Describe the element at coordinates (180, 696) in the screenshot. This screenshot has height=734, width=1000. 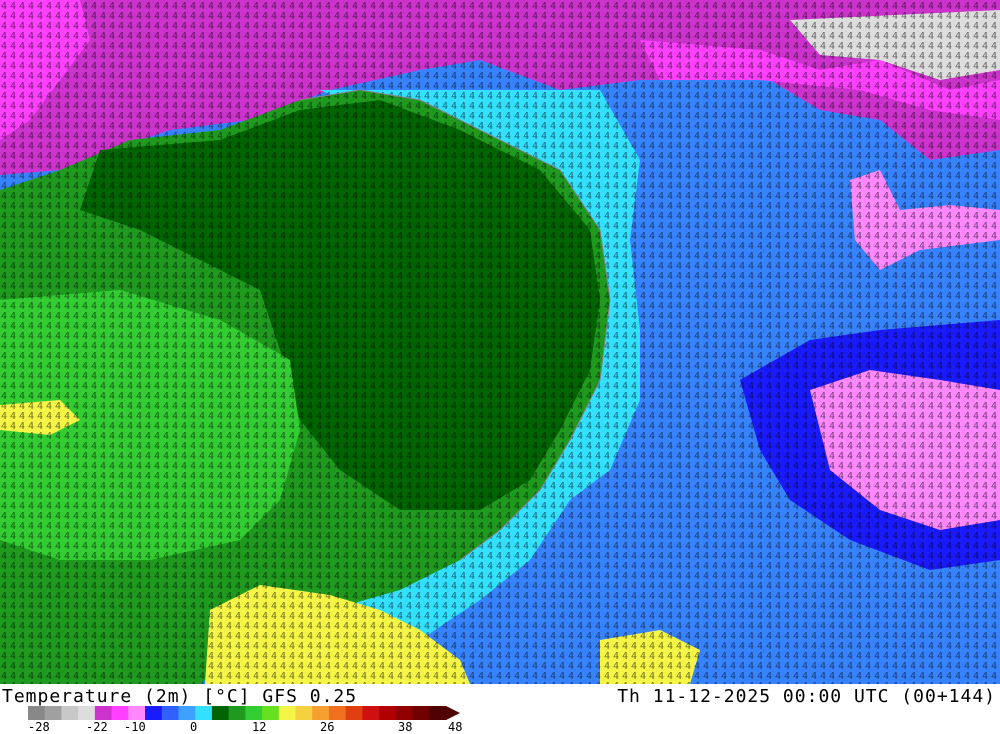
I see `map-title: Temperature (2m) [°C] GFS 0.25` at that location.